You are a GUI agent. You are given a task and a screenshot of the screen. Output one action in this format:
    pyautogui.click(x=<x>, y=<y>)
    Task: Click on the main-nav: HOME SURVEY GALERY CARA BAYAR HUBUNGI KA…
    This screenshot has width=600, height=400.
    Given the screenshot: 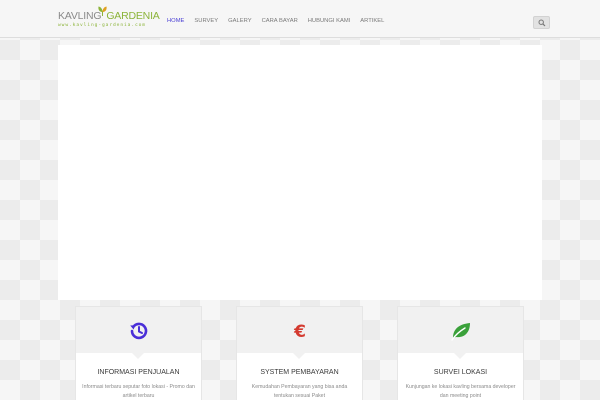 What is the action you would take?
    pyautogui.click(x=275, y=21)
    